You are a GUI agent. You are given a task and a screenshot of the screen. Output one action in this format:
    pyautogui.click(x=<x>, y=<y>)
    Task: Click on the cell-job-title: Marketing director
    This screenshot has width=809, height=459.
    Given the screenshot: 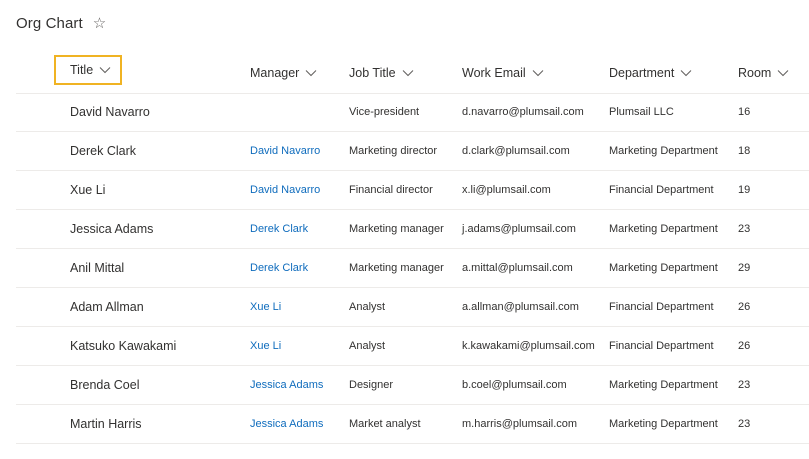 What is the action you would take?
    pyautogui.click(x=393, y=151)
    